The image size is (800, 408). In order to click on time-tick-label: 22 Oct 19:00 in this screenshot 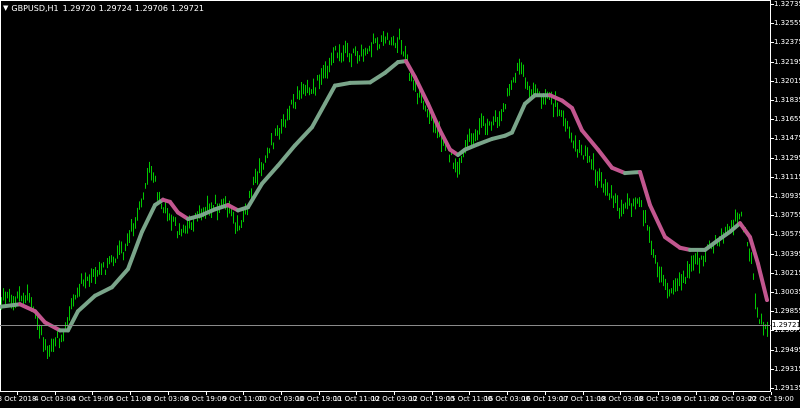, I will do `click(771, 399)`.